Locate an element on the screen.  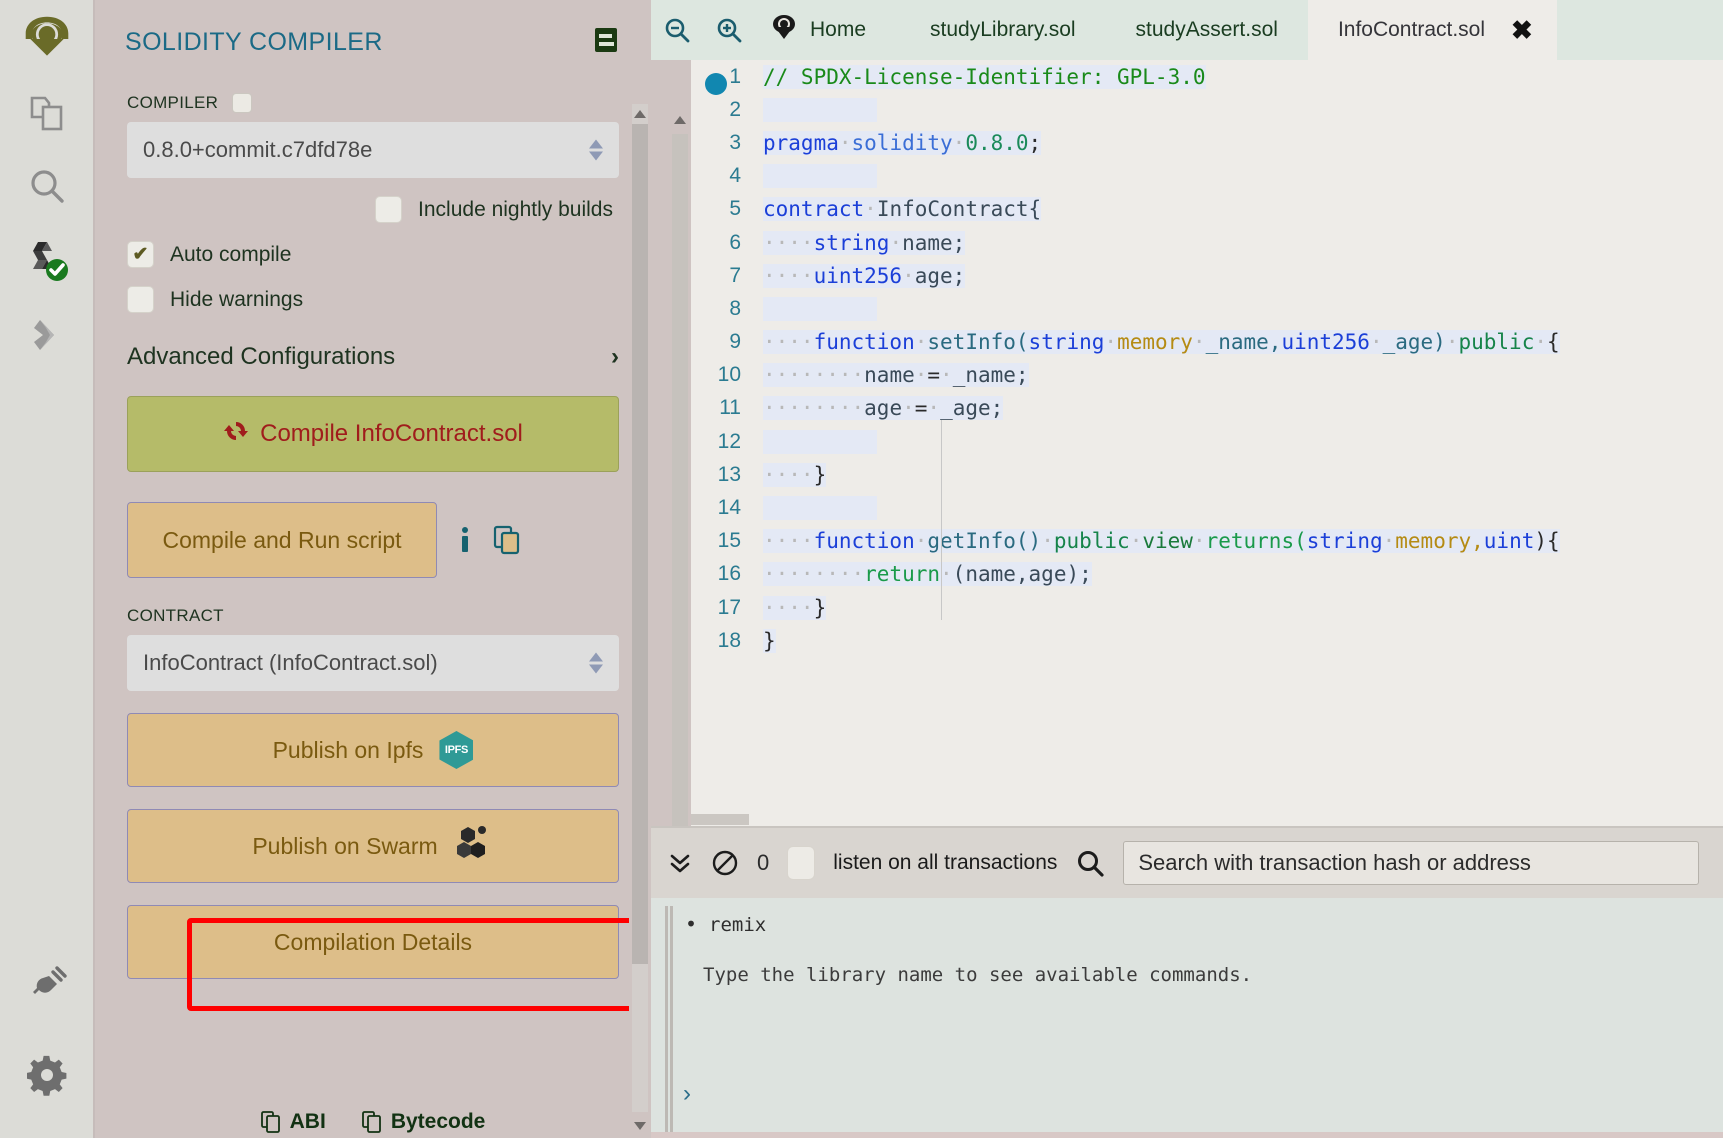
code-line: 2 is located at coordinates (1207, 109).